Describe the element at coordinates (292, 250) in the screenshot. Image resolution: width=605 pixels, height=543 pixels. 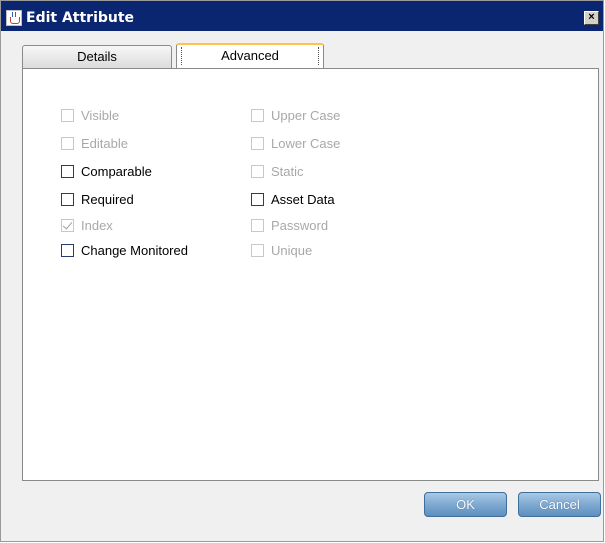
I see `unique-label: Unique` at that location.